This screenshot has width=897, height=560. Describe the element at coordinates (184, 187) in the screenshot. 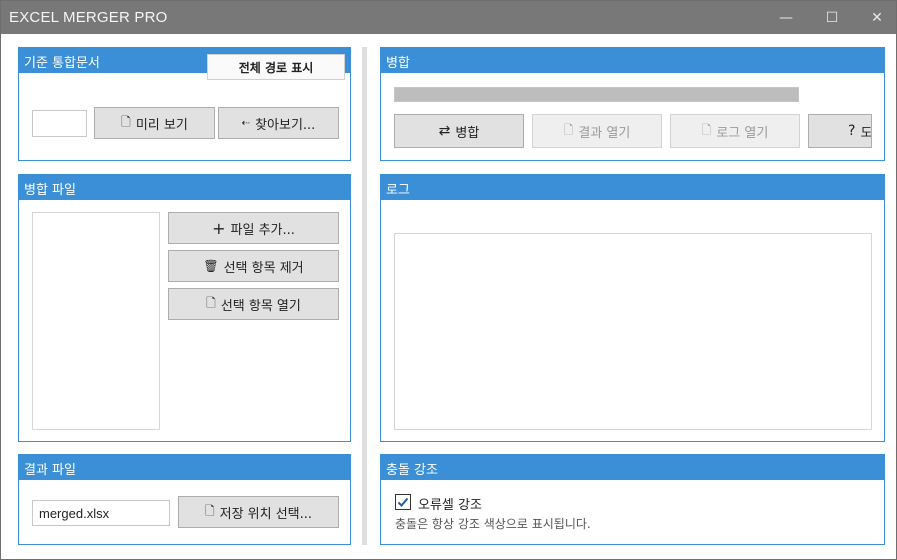

I see `panel-header: 병합 파일` at that location.